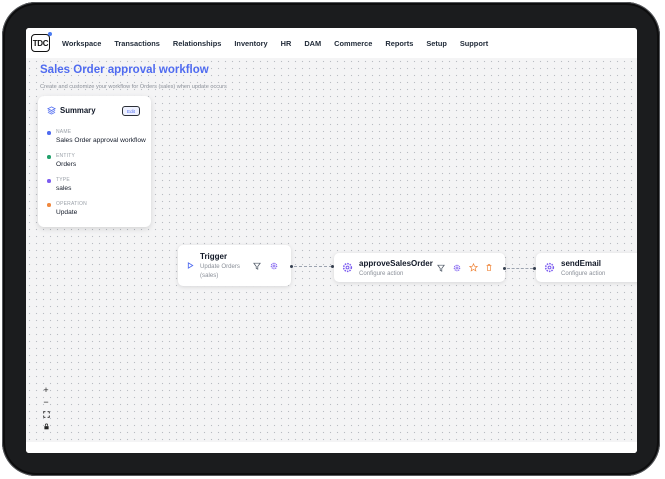 The width and height of the screenshot is (665, 479). Describe the element at coordinates (71, 204) in the screenshot. I see `field-label: OPERATION` at that location.